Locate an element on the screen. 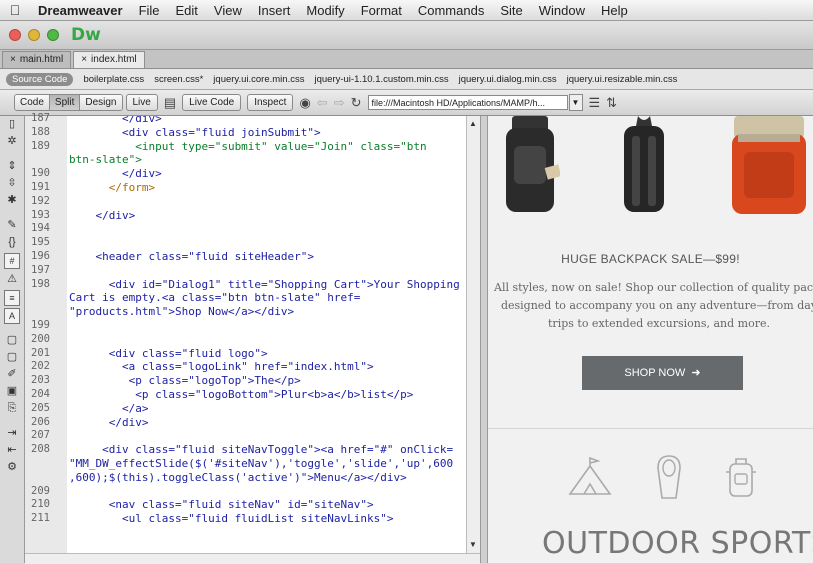  line-number: 200 is located at coordinates (40, 338).